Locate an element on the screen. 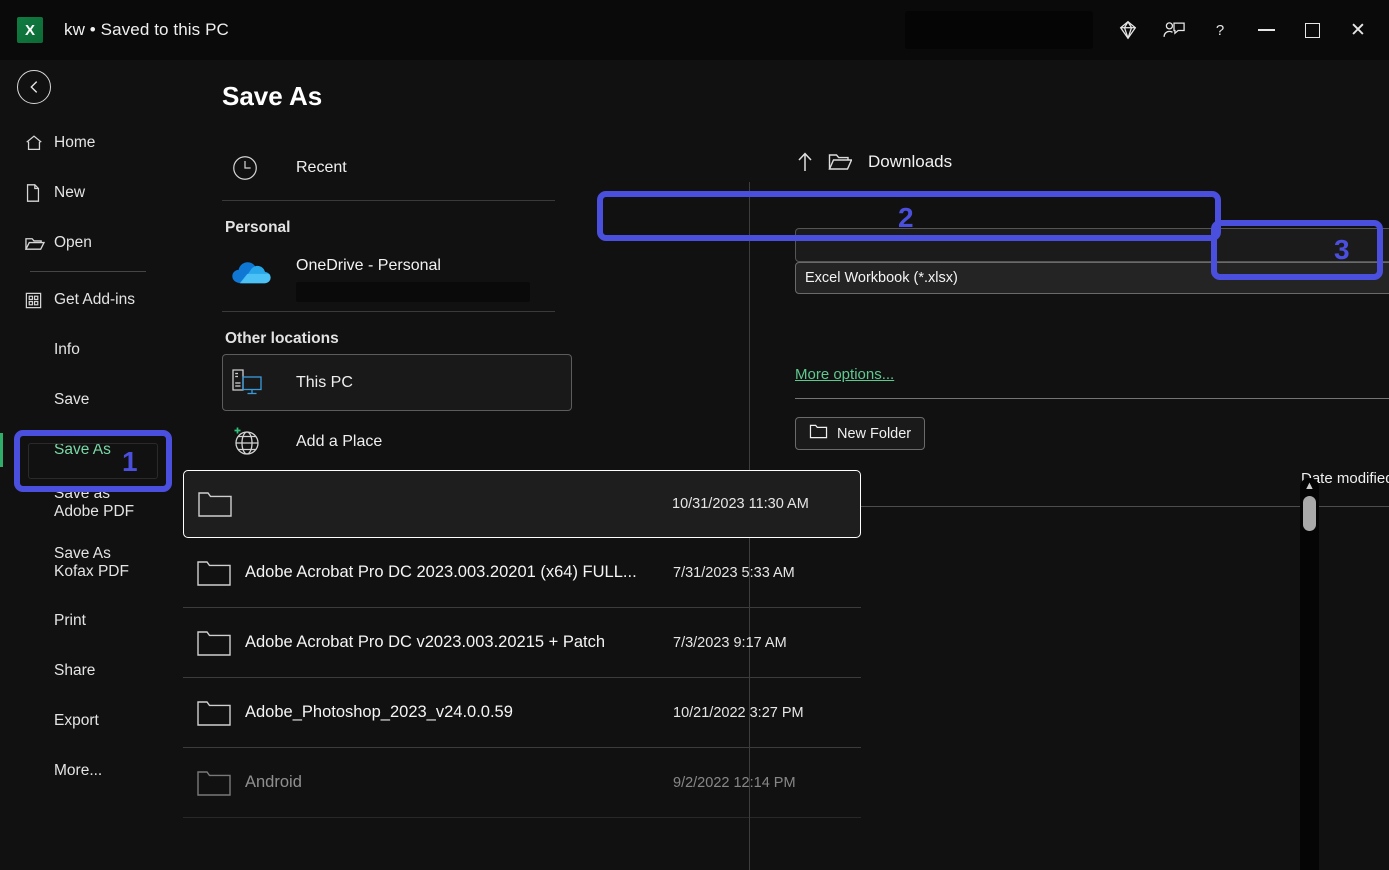  sidebar-item-export: Export is located at coordinates (87, 721).